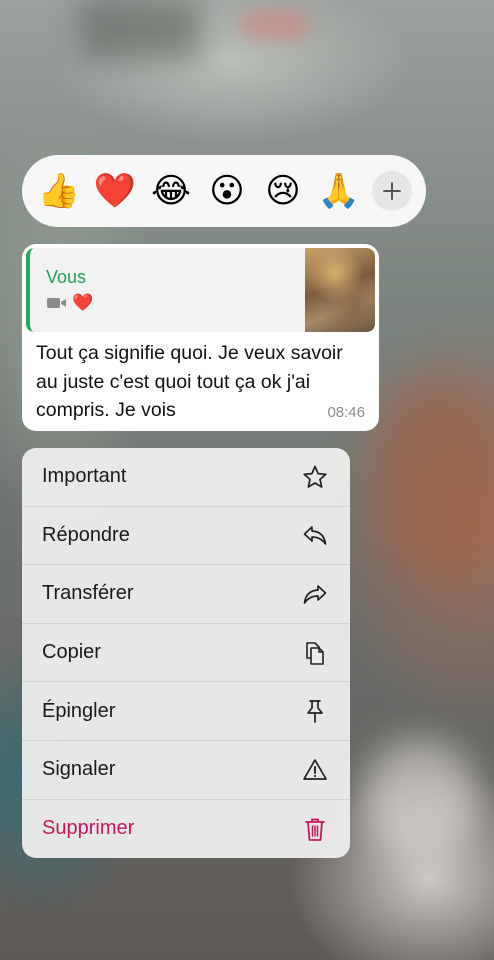 This screenshot has height=960, width=494. What do you see at coordinates (115, 191) in the screenshot?
I see `reaction-red-heart: ❤️` at bounding box center [115, 191].